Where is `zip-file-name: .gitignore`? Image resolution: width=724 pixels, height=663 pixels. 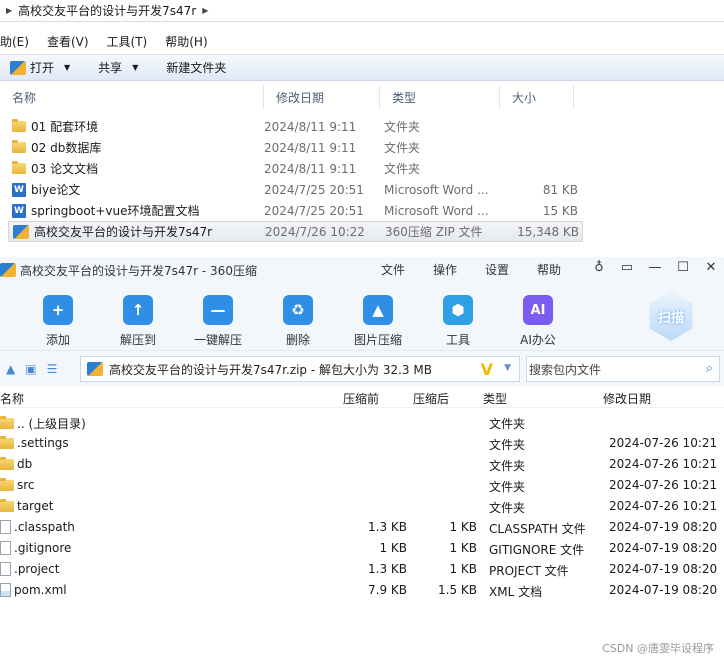
zip-file-name: .gitignore is located at coordinates (43, 548).